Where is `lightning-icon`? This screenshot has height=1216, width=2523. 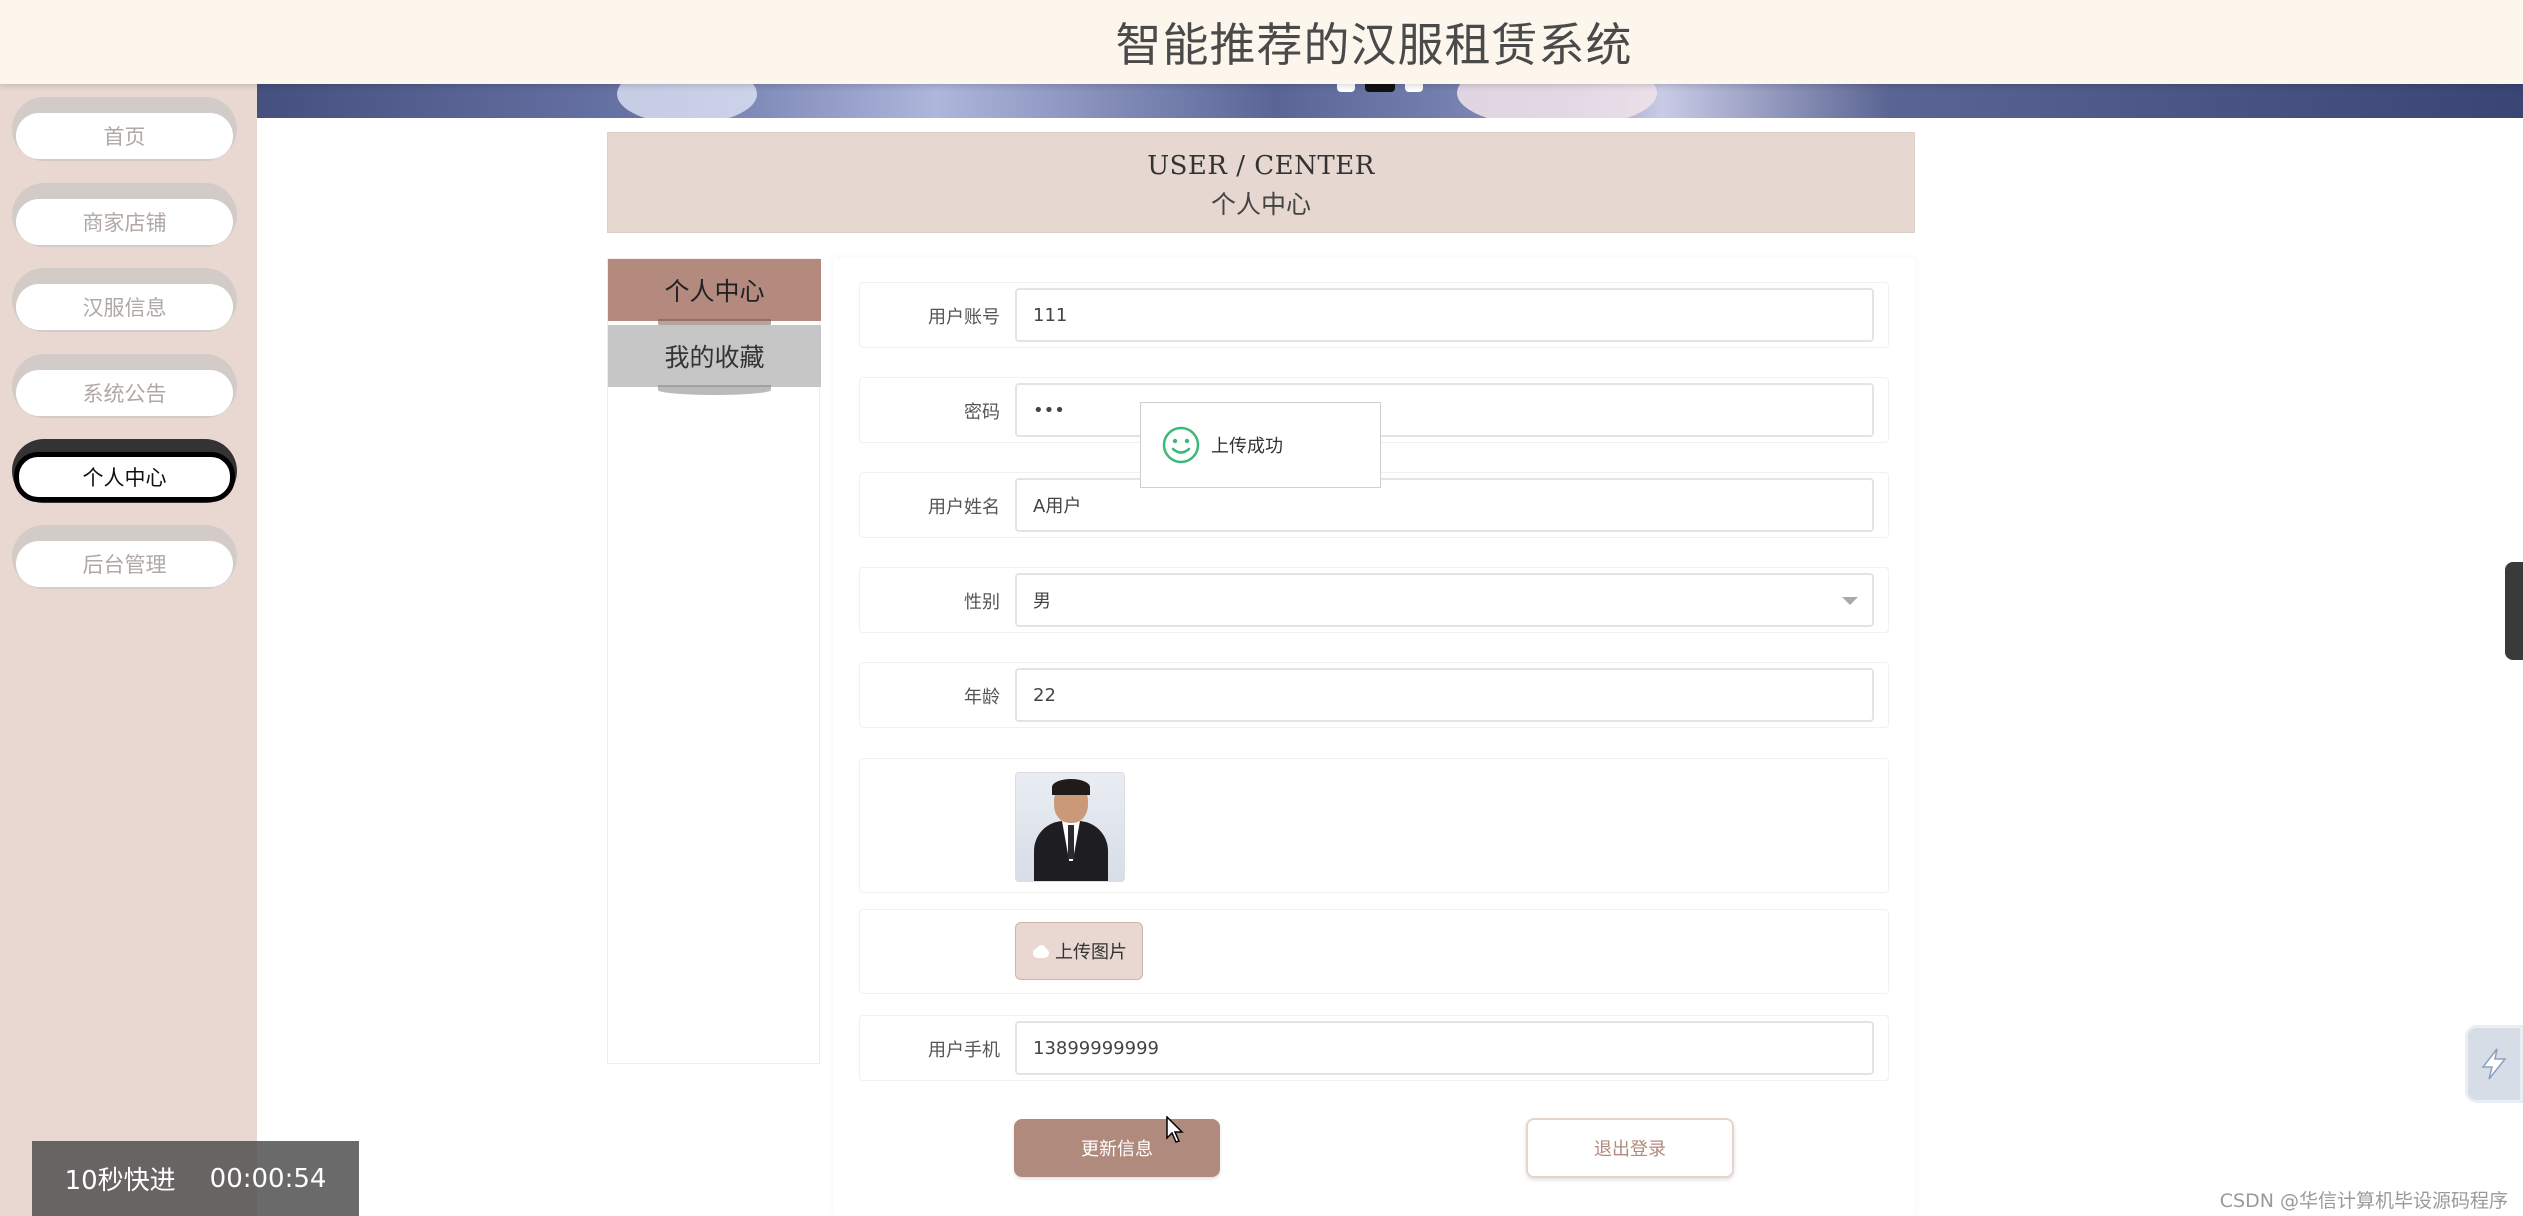 lightning-icon is located at coordinates (2494, 1064).